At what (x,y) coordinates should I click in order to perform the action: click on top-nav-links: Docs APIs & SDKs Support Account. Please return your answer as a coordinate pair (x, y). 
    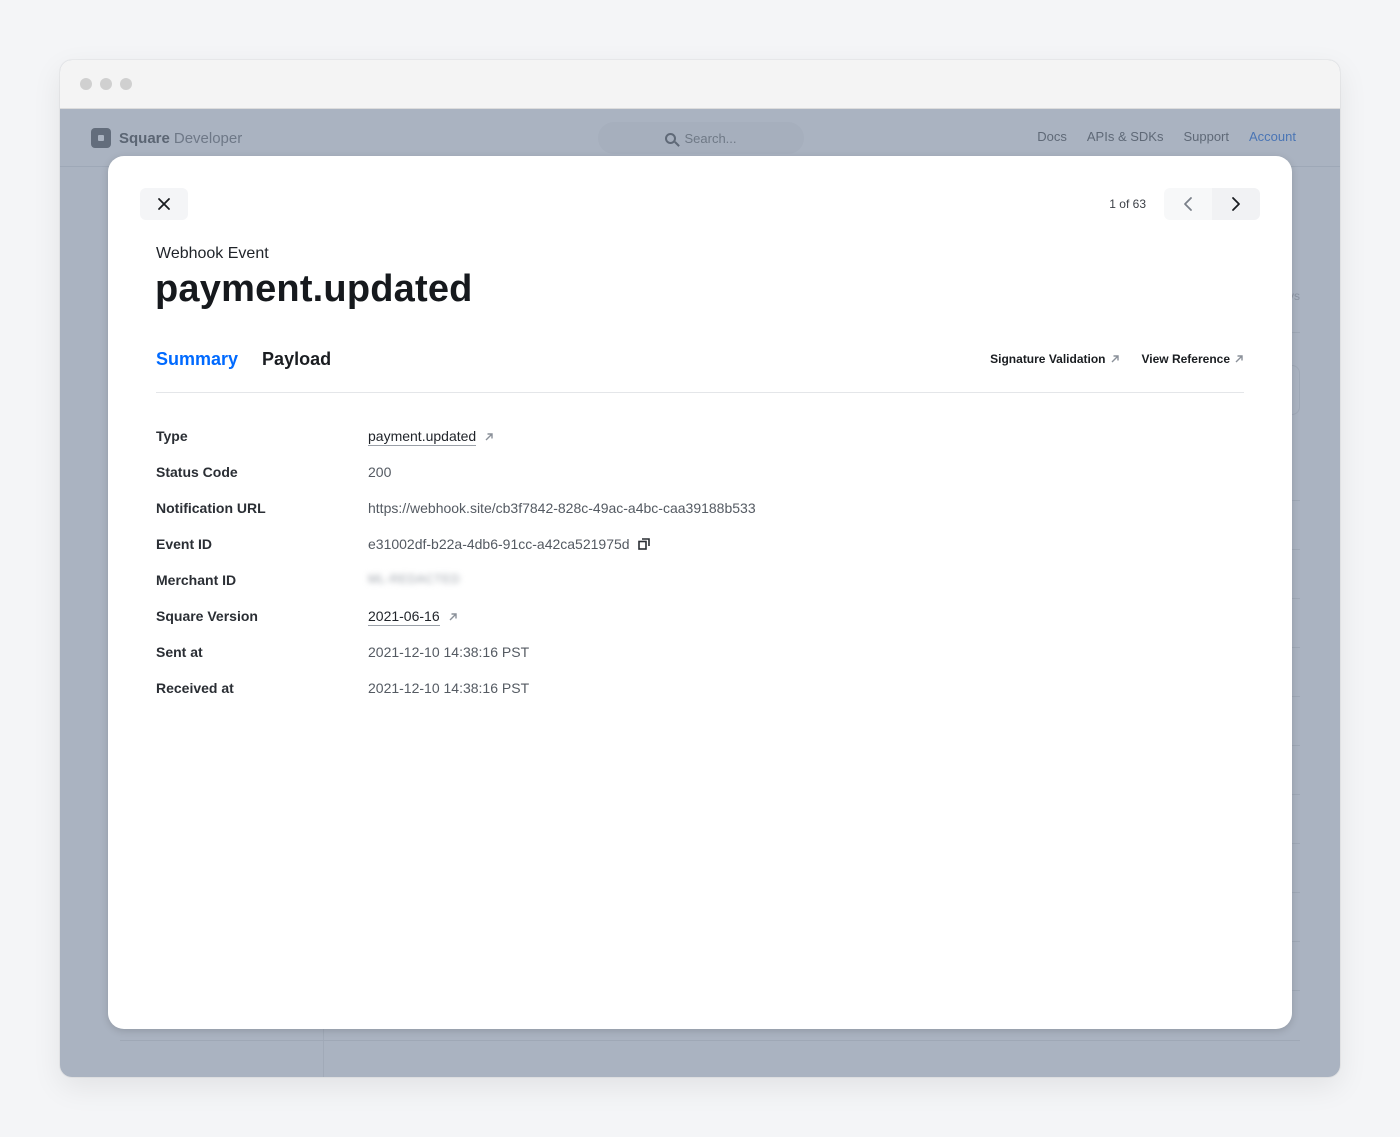
    Looking at the image, I should click on (1166, 136).